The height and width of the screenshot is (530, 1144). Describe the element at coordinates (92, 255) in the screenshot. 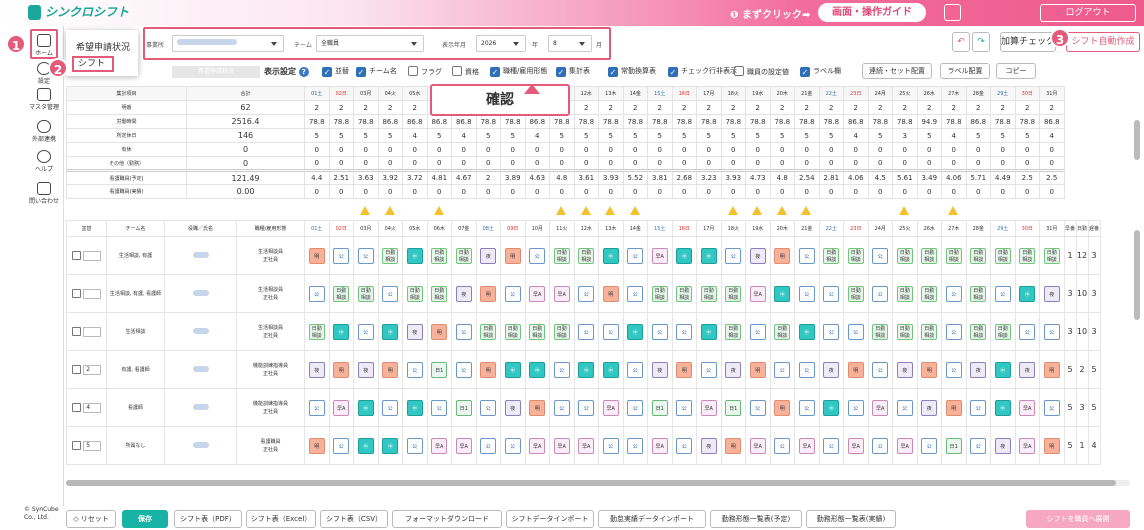

I see `order-input` at that location.